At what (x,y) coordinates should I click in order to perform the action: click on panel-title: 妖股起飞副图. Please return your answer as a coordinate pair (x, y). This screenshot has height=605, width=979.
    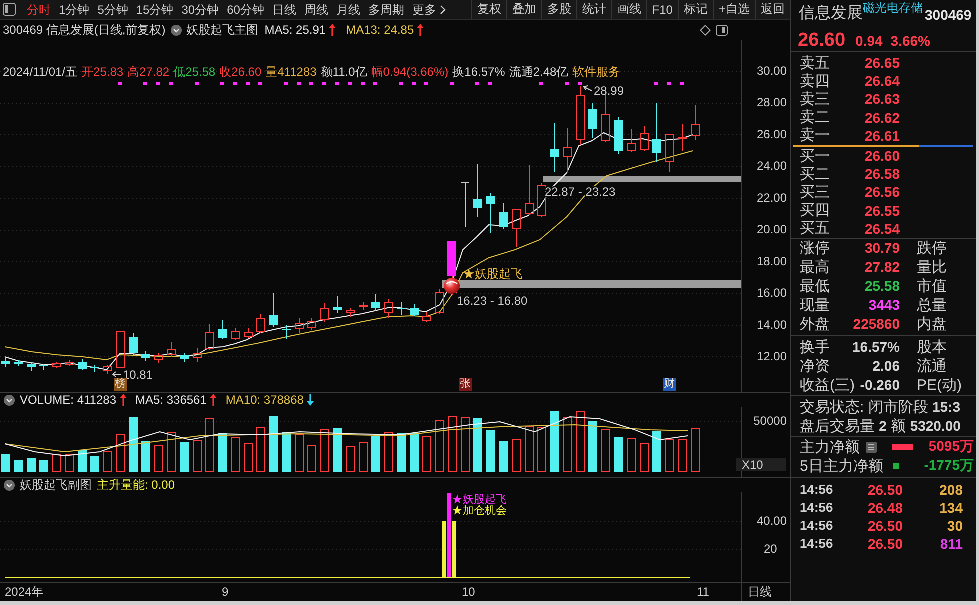
    Looking at the image, I should click on (56, 485).